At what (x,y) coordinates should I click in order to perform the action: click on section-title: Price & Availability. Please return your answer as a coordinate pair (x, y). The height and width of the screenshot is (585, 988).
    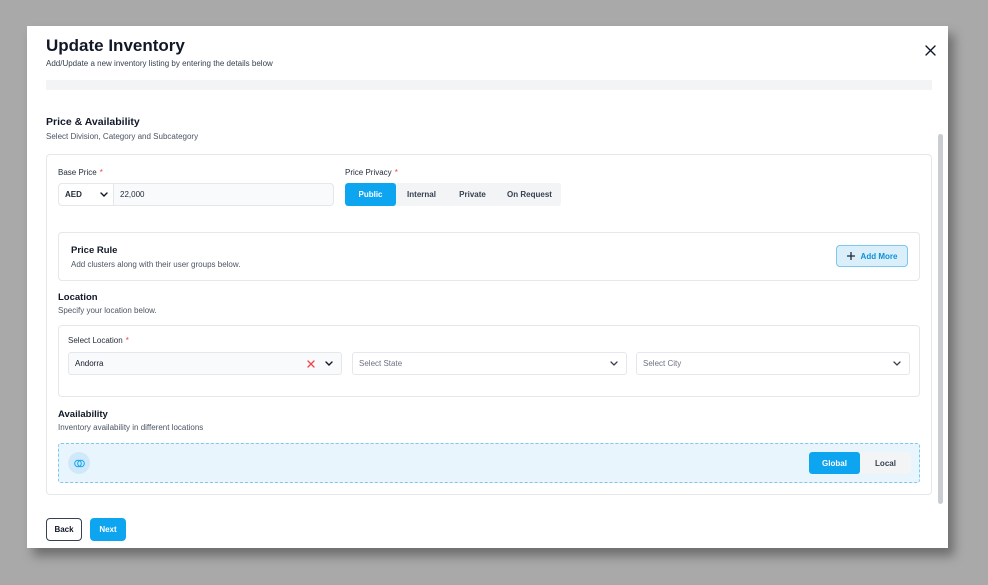
    Looking at the image, I should click on (93, 122).